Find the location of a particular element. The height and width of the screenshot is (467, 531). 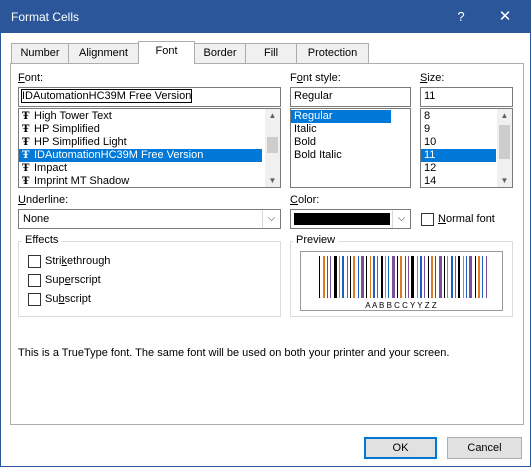

tab-protection: Protection is located at coordinates (332, 53).